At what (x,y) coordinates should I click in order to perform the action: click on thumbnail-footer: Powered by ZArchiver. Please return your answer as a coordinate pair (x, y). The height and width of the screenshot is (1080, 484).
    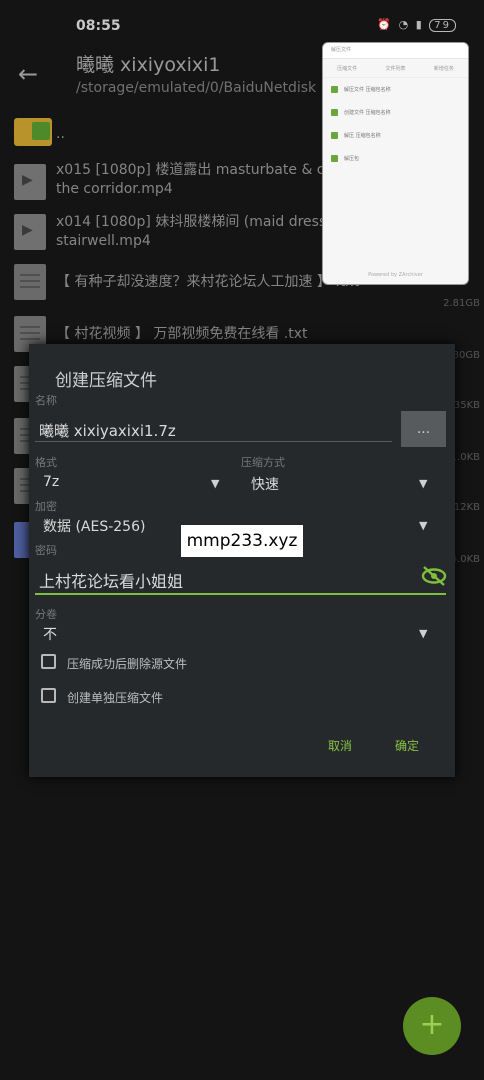
    Looking at the image, I should click on (395, 275).